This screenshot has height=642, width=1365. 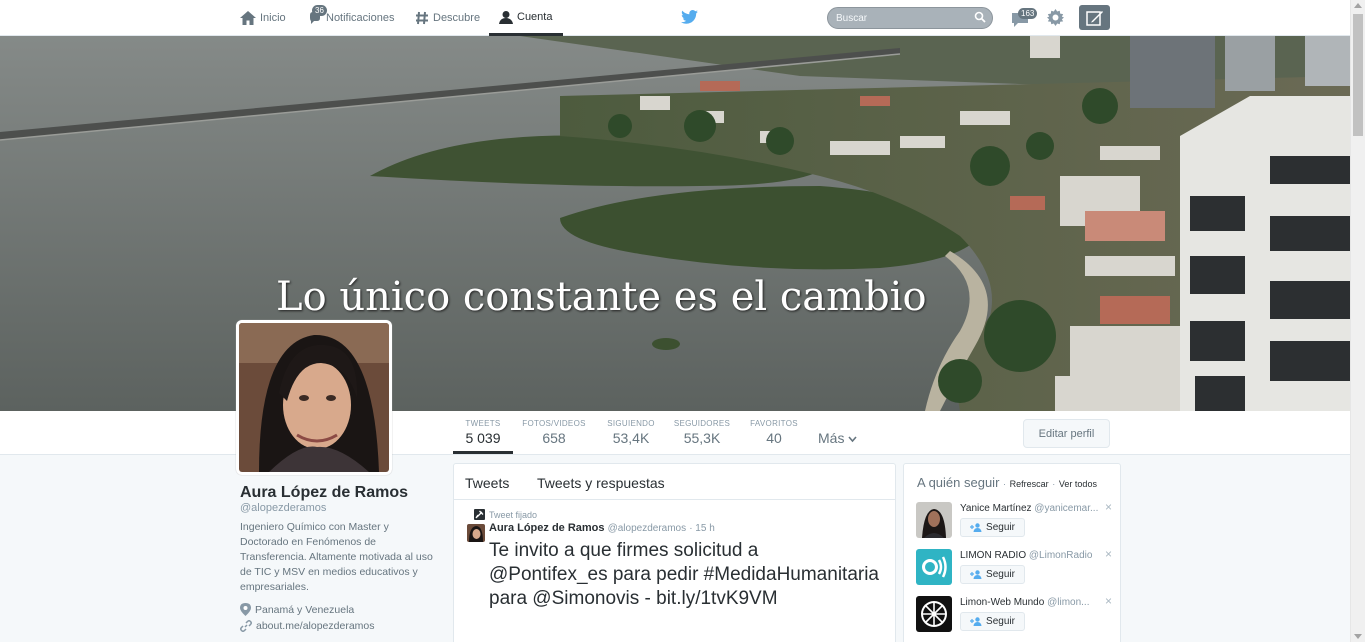 I want to click on account-icon, so click(x=506, y=17).